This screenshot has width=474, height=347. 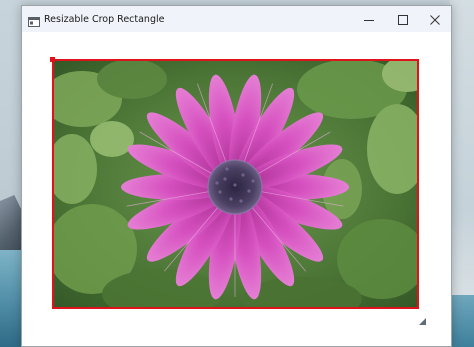 I want to click on crop-resize-handle, so click(x=422, y=317).